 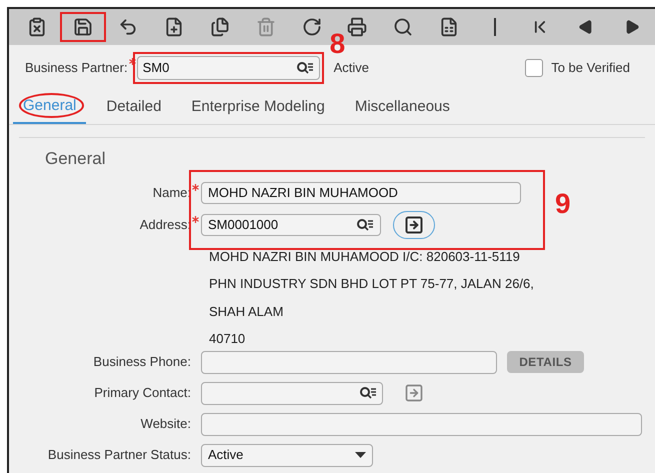 What do you see at coordinates (448, 27) in the screenshot?
I see `spreadsheet-icon` at bounding box center [448, 27].